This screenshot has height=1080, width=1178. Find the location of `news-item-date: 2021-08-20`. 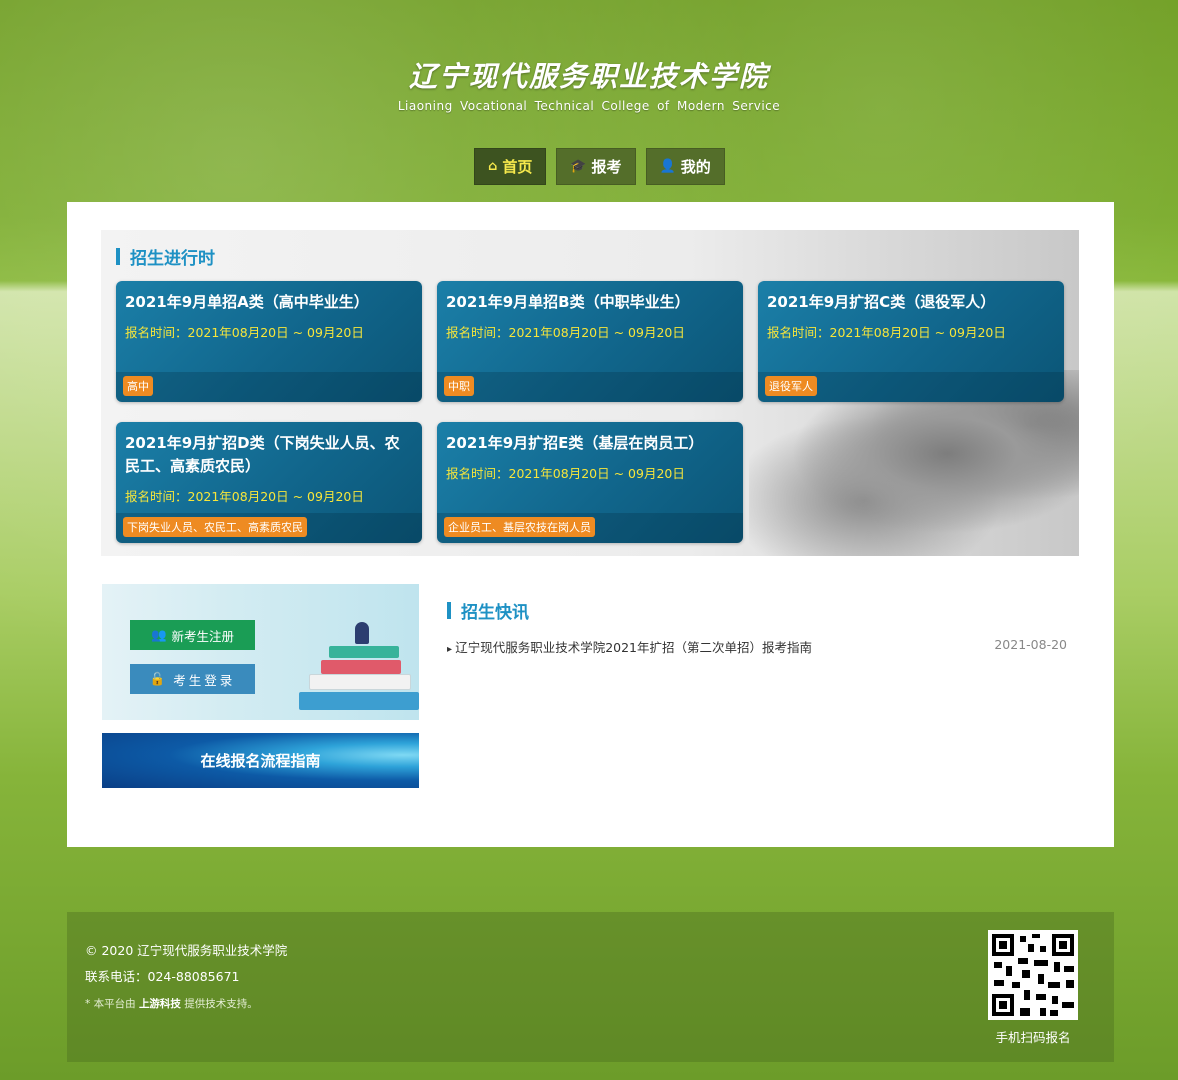

news-item-date: 2021-08-20 is located at coordinates (1030, 644).